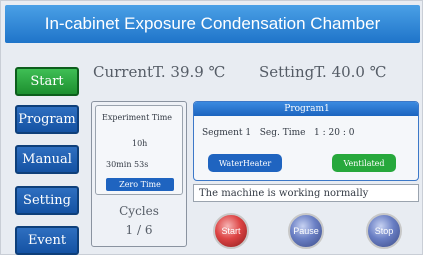 The image size is (423, 255). I want to click on start-label: Start, so click(231, 231).